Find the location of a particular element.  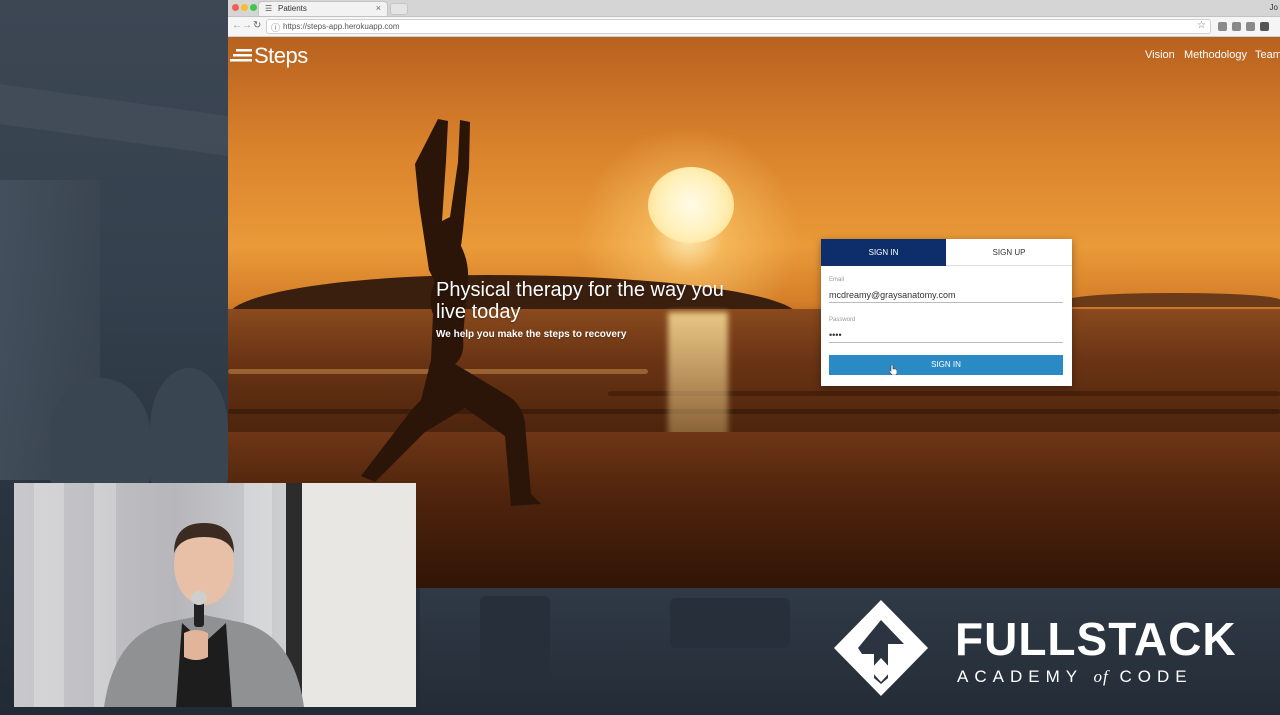

distant-headland is located at coordinates (1174, 300).